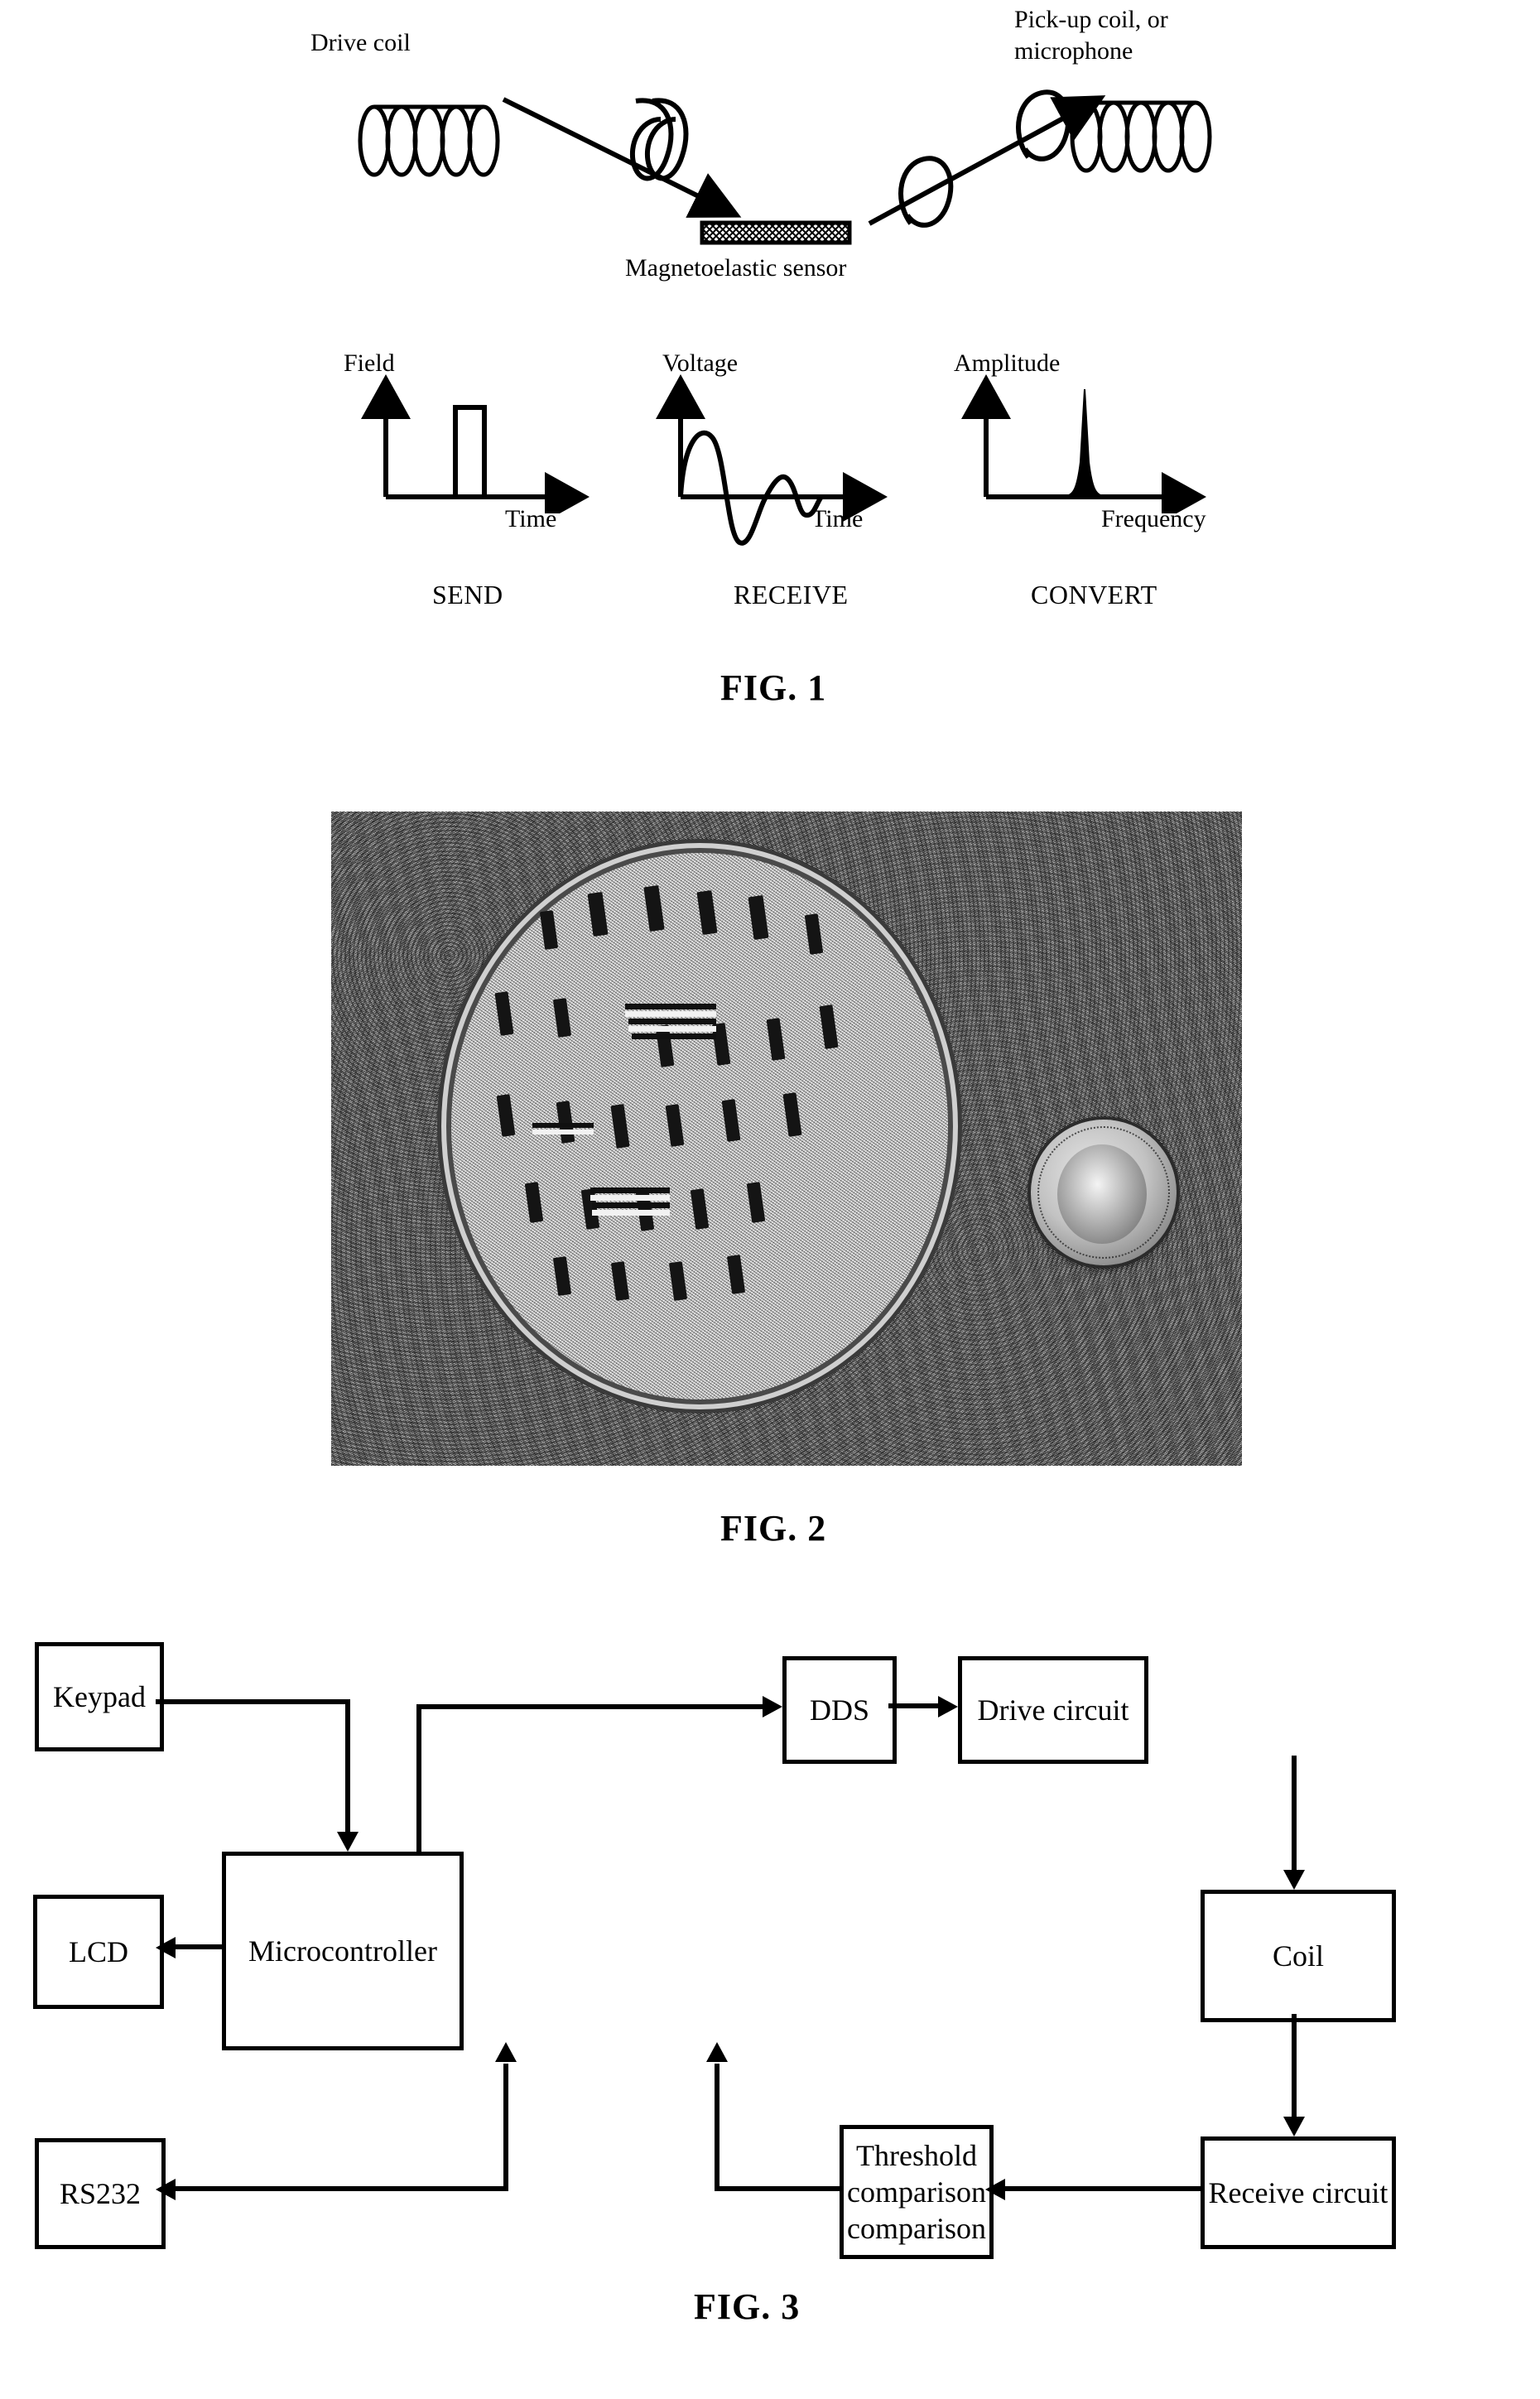 The image size is (1540, 2399). What do you see at coordinates (1094, 595) in the screenshot?
I see `convert-stage-label: CONVERT` at bounding box center [1094, 595].